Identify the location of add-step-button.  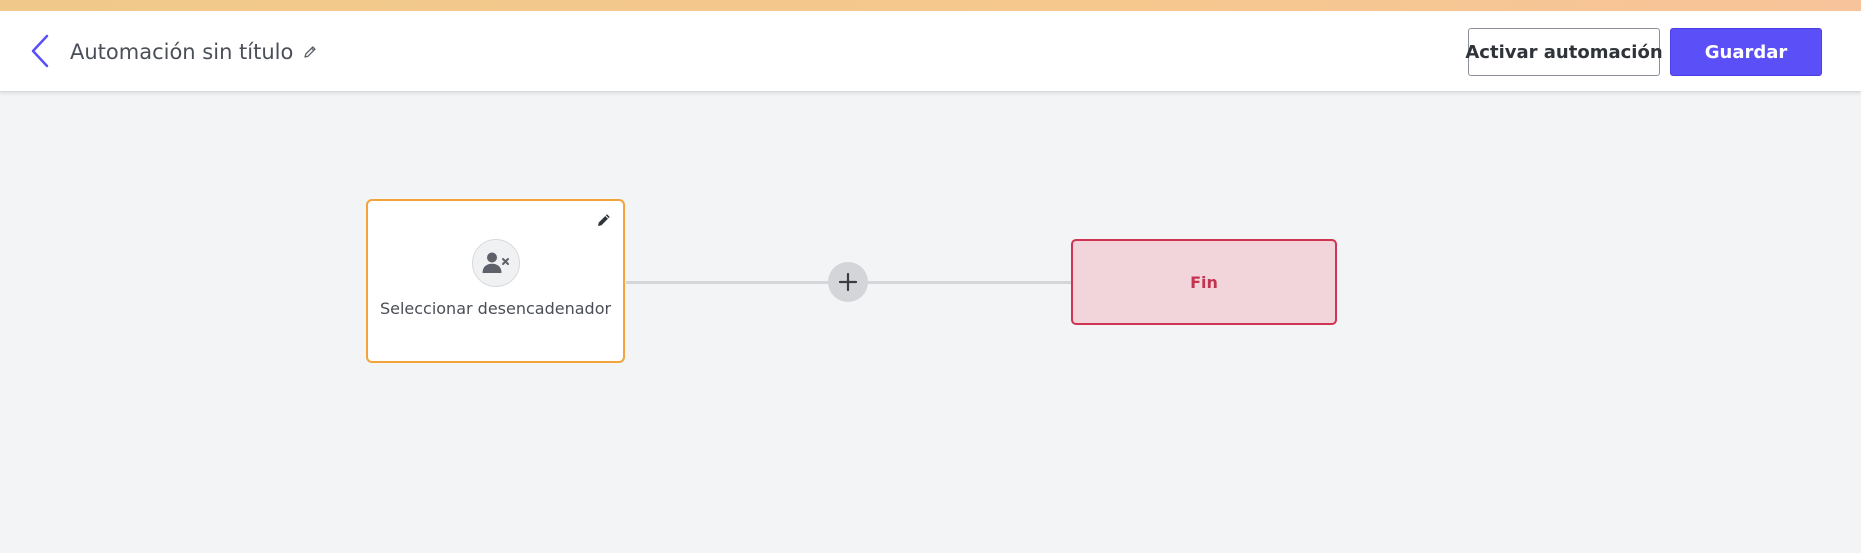
(848, 282).